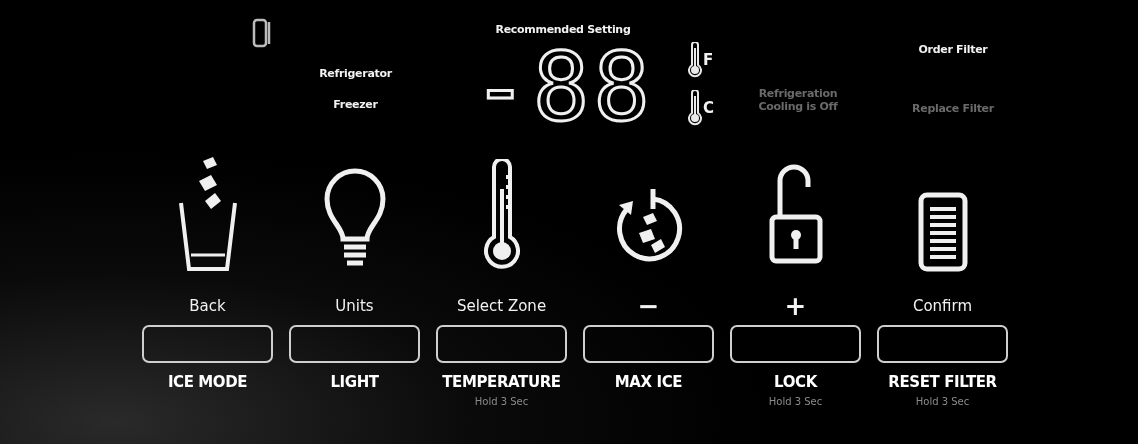 This screenshot has width=1138, height=444. I want to click on zone-label: Freezer, so click(355, 104).